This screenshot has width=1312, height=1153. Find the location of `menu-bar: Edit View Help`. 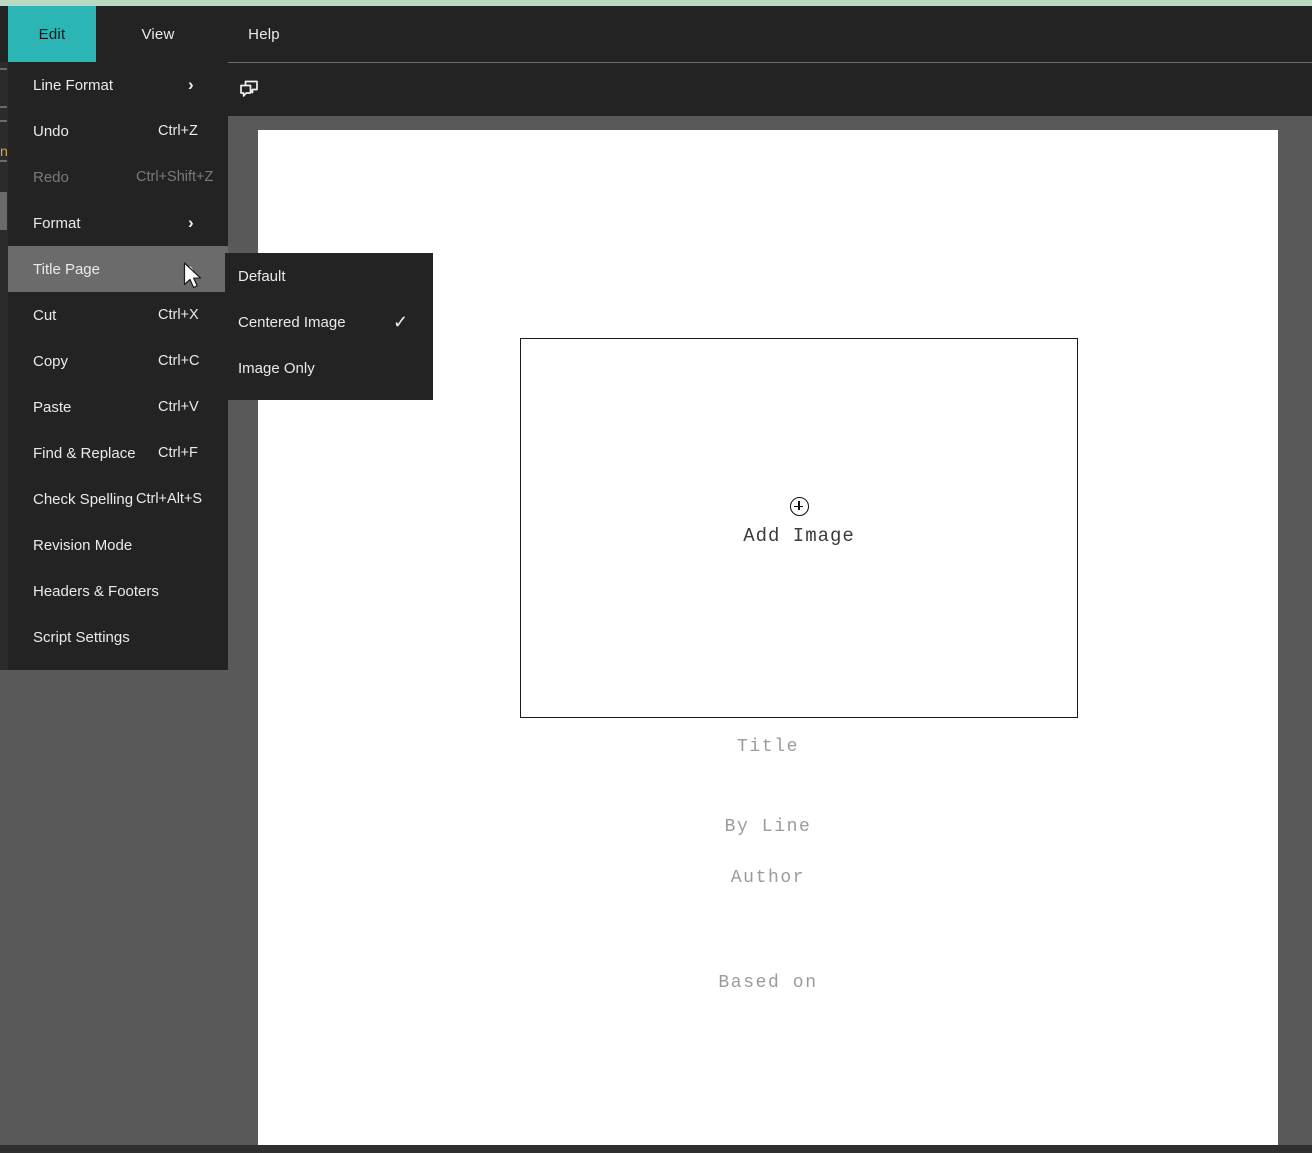

menu-bar: Edit View Help is located at coordinates (656, 34).